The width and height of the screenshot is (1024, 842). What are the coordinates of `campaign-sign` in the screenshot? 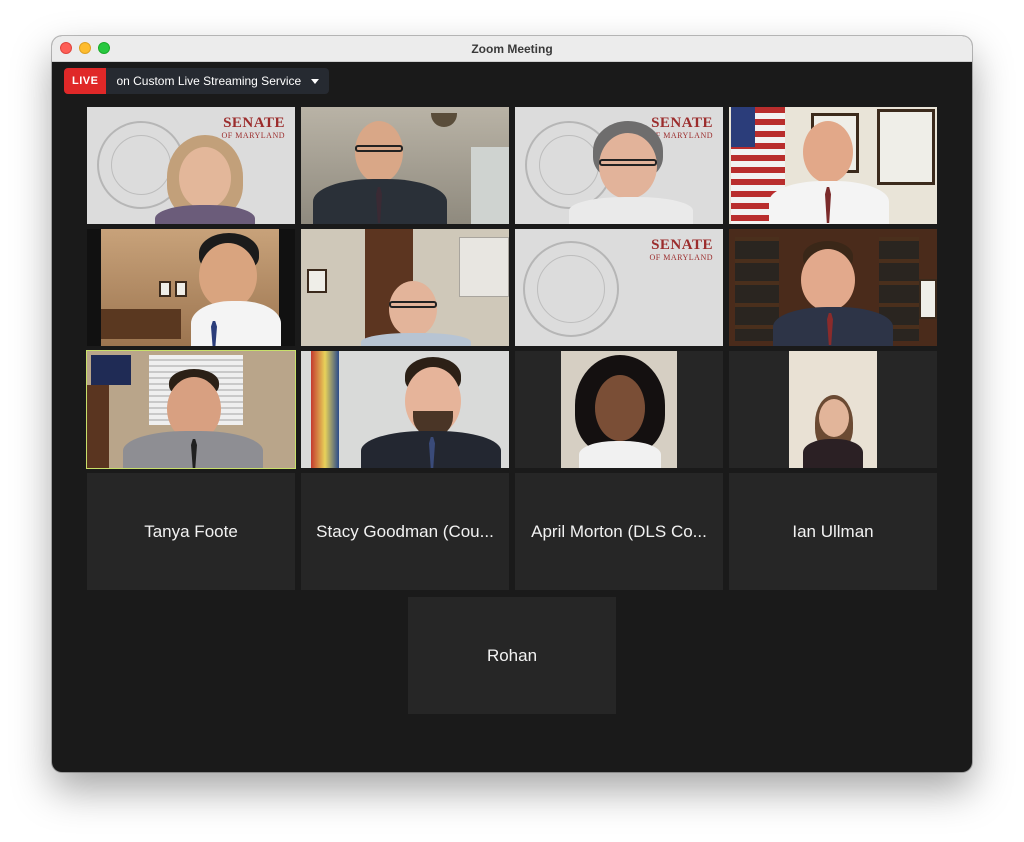 It's located at (111, 370).